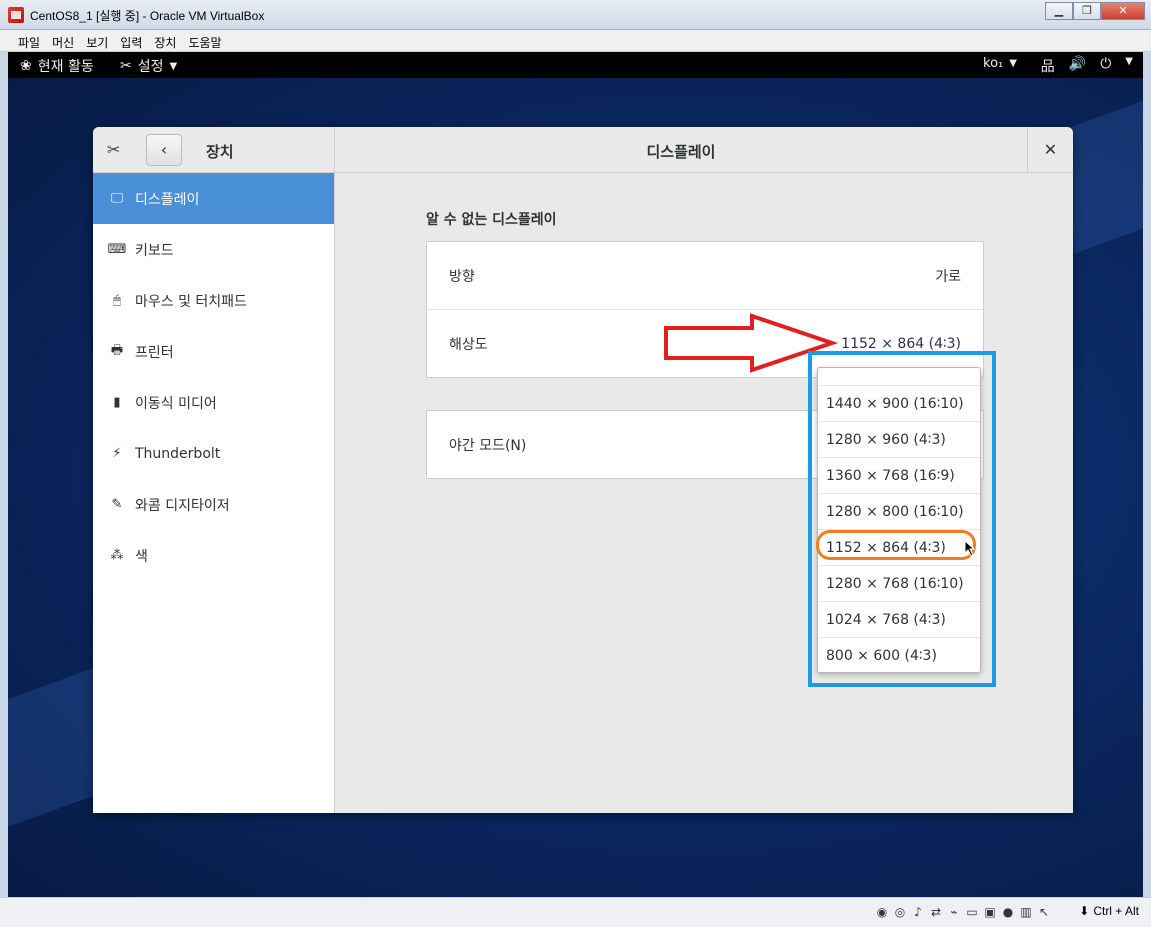 This screenshot has height=927, width=1151. I want to click on header-left: ✂ ‹ 장치, so click(214, 150).